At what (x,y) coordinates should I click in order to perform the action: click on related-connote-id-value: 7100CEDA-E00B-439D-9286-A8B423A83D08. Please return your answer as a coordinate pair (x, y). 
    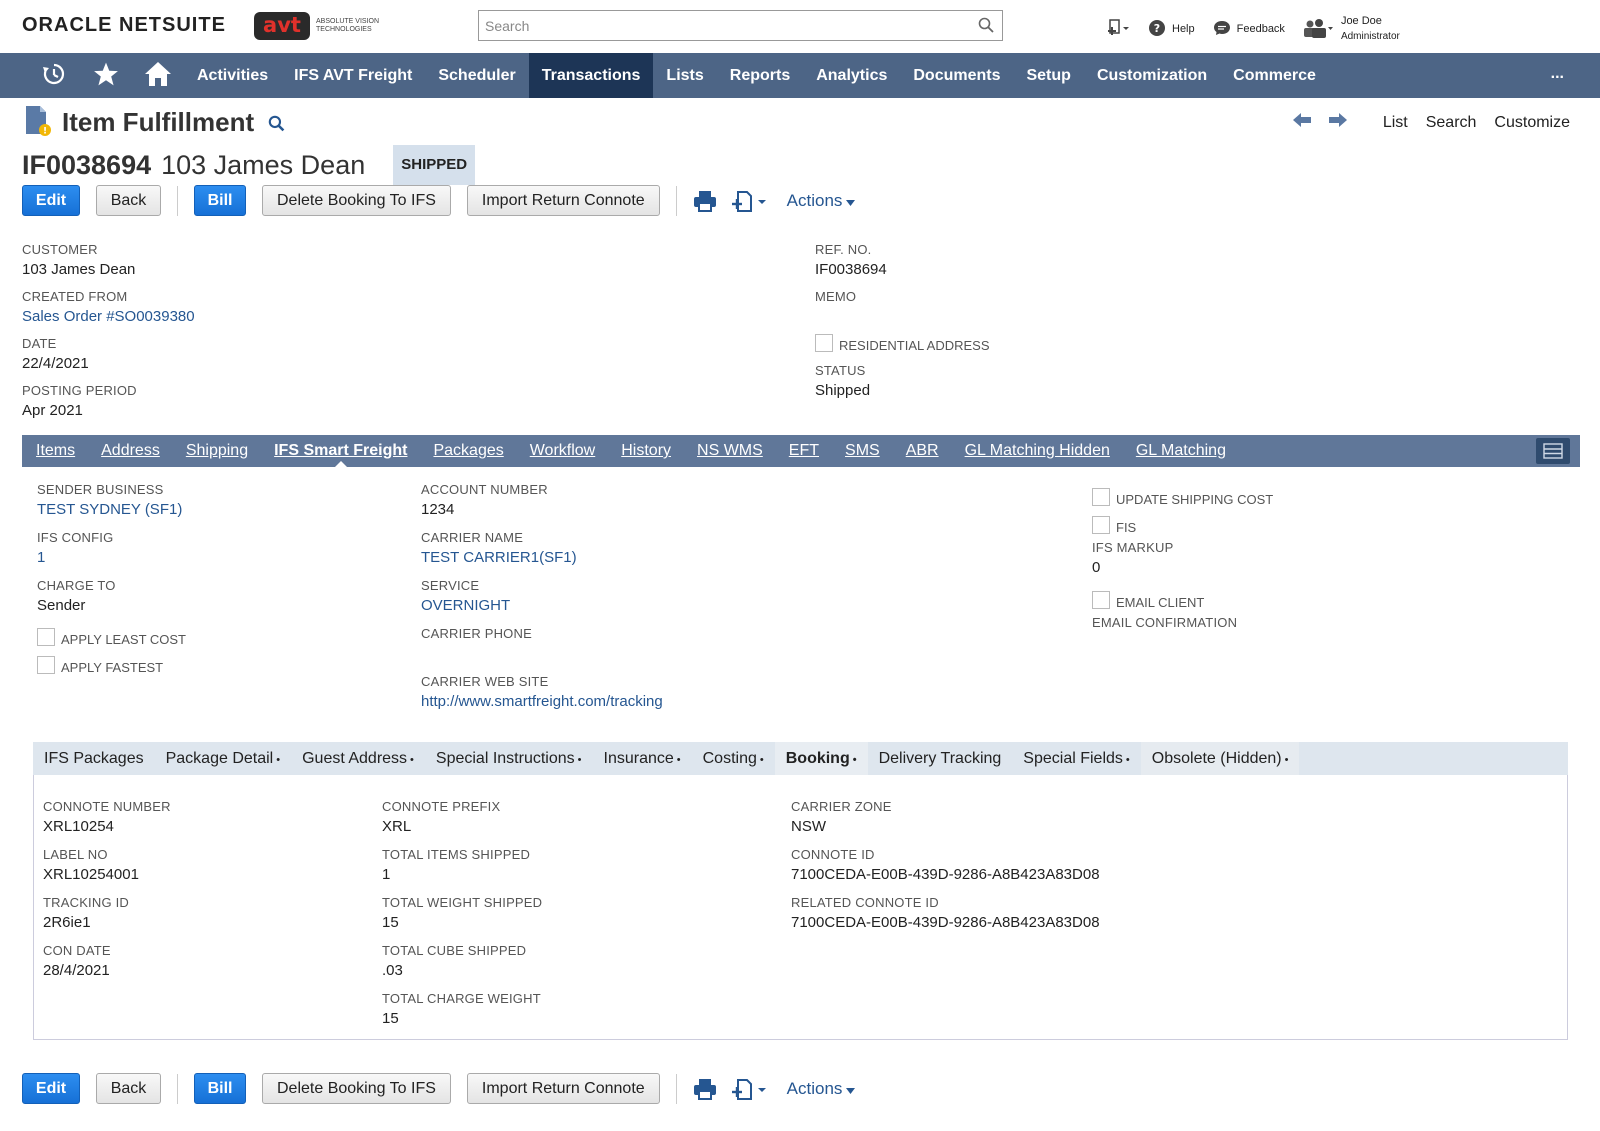
    Looking at the image, I should click on (945, 922).